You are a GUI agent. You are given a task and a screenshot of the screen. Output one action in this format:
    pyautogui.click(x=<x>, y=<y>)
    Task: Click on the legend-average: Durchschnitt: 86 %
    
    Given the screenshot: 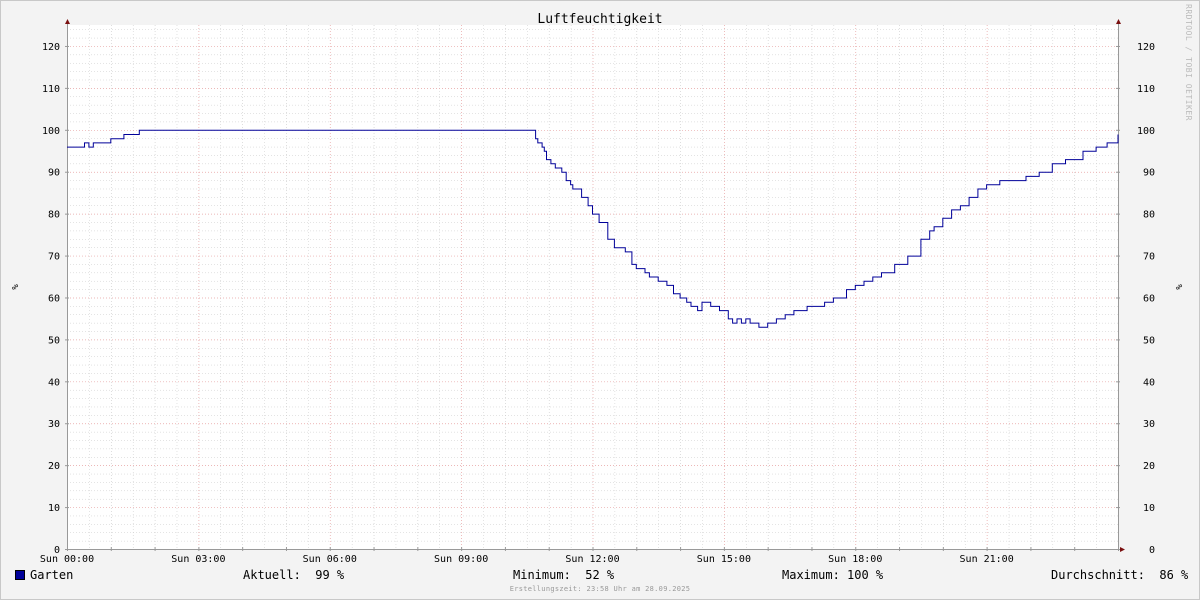 What is the action you would take?
    pyautogui.click(x=1119, y=575)
    